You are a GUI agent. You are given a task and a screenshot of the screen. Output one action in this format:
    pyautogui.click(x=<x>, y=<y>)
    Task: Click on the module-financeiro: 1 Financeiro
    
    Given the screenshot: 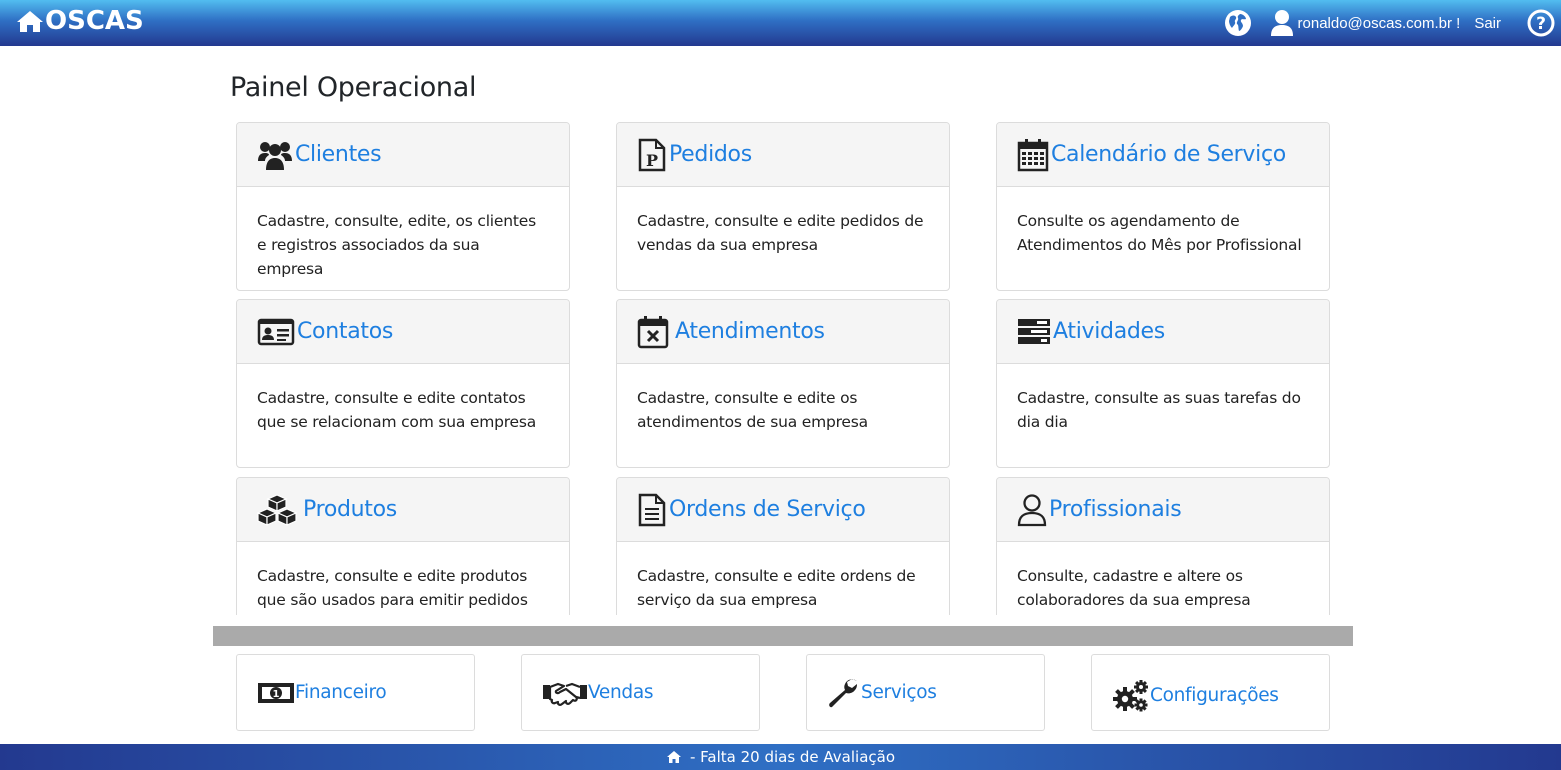 What is the action you would take?
    pyautogui.click(x=355, y=692)
    